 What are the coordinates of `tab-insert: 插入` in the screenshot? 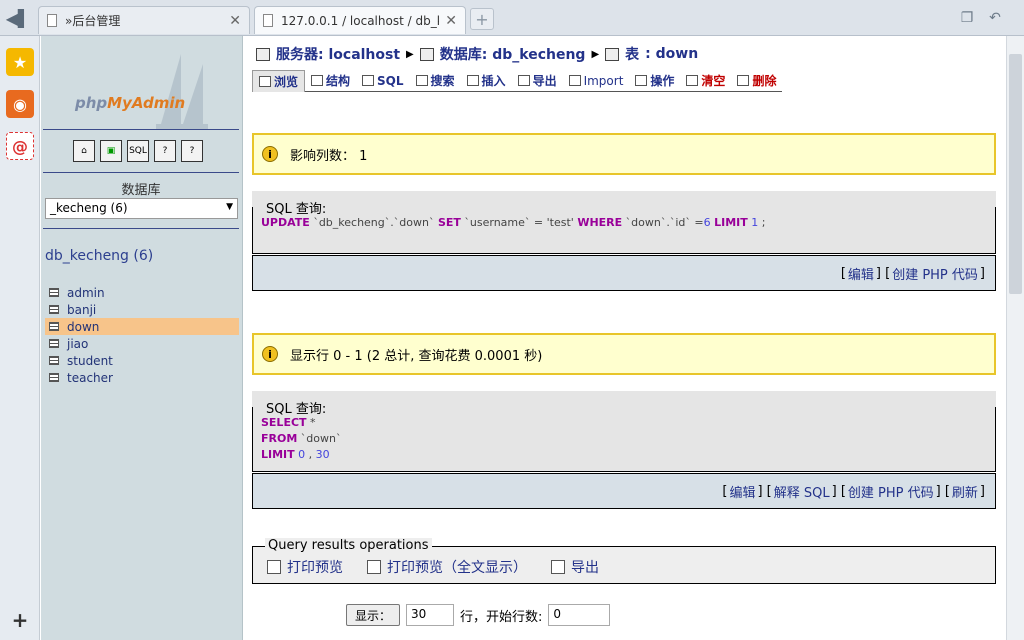 It's located at (486, 81).